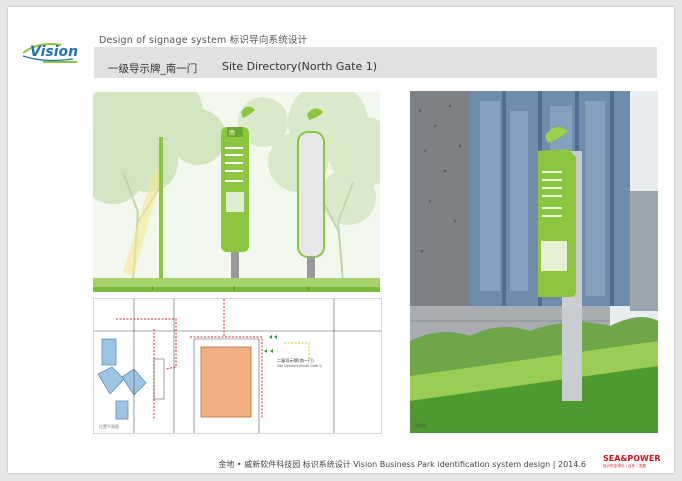 The width and height of the screenshot is (682, 481). I want to click on facade-perforated, so click(440, 206).